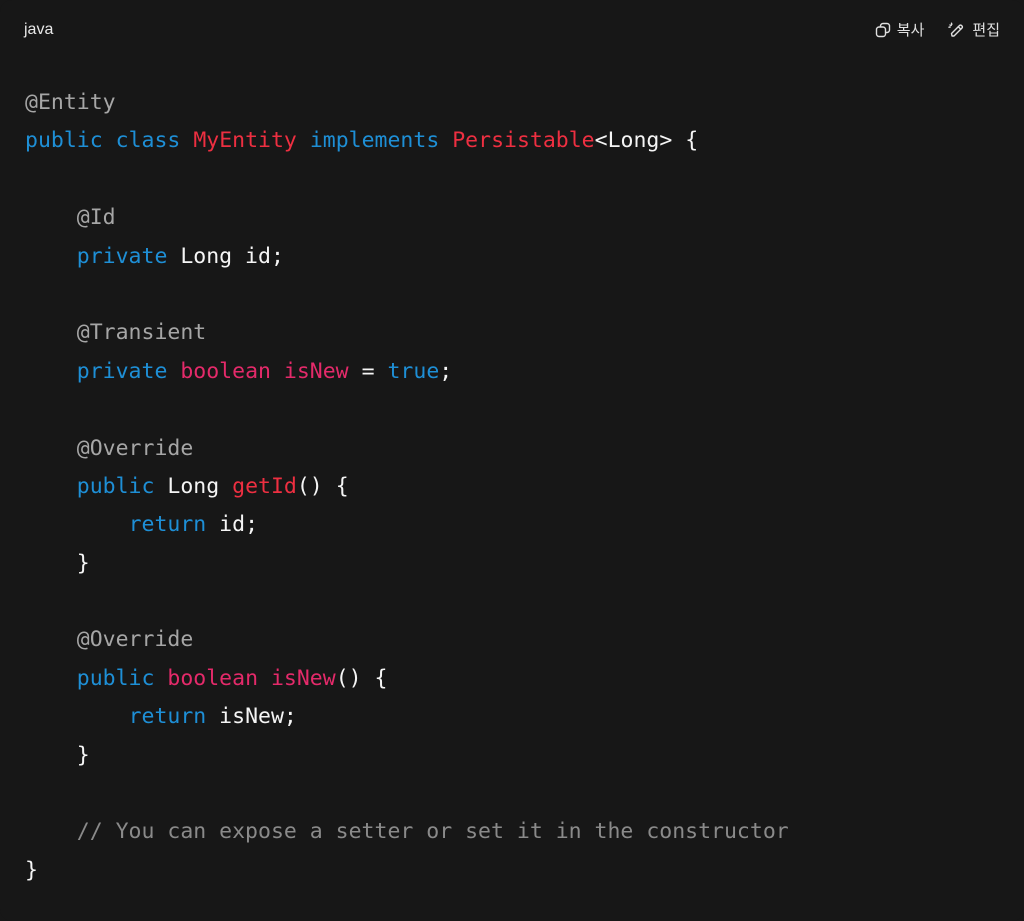 This screenshot has width=1024, height=921. I want to click on keyword-token: class, so click(148, 141).